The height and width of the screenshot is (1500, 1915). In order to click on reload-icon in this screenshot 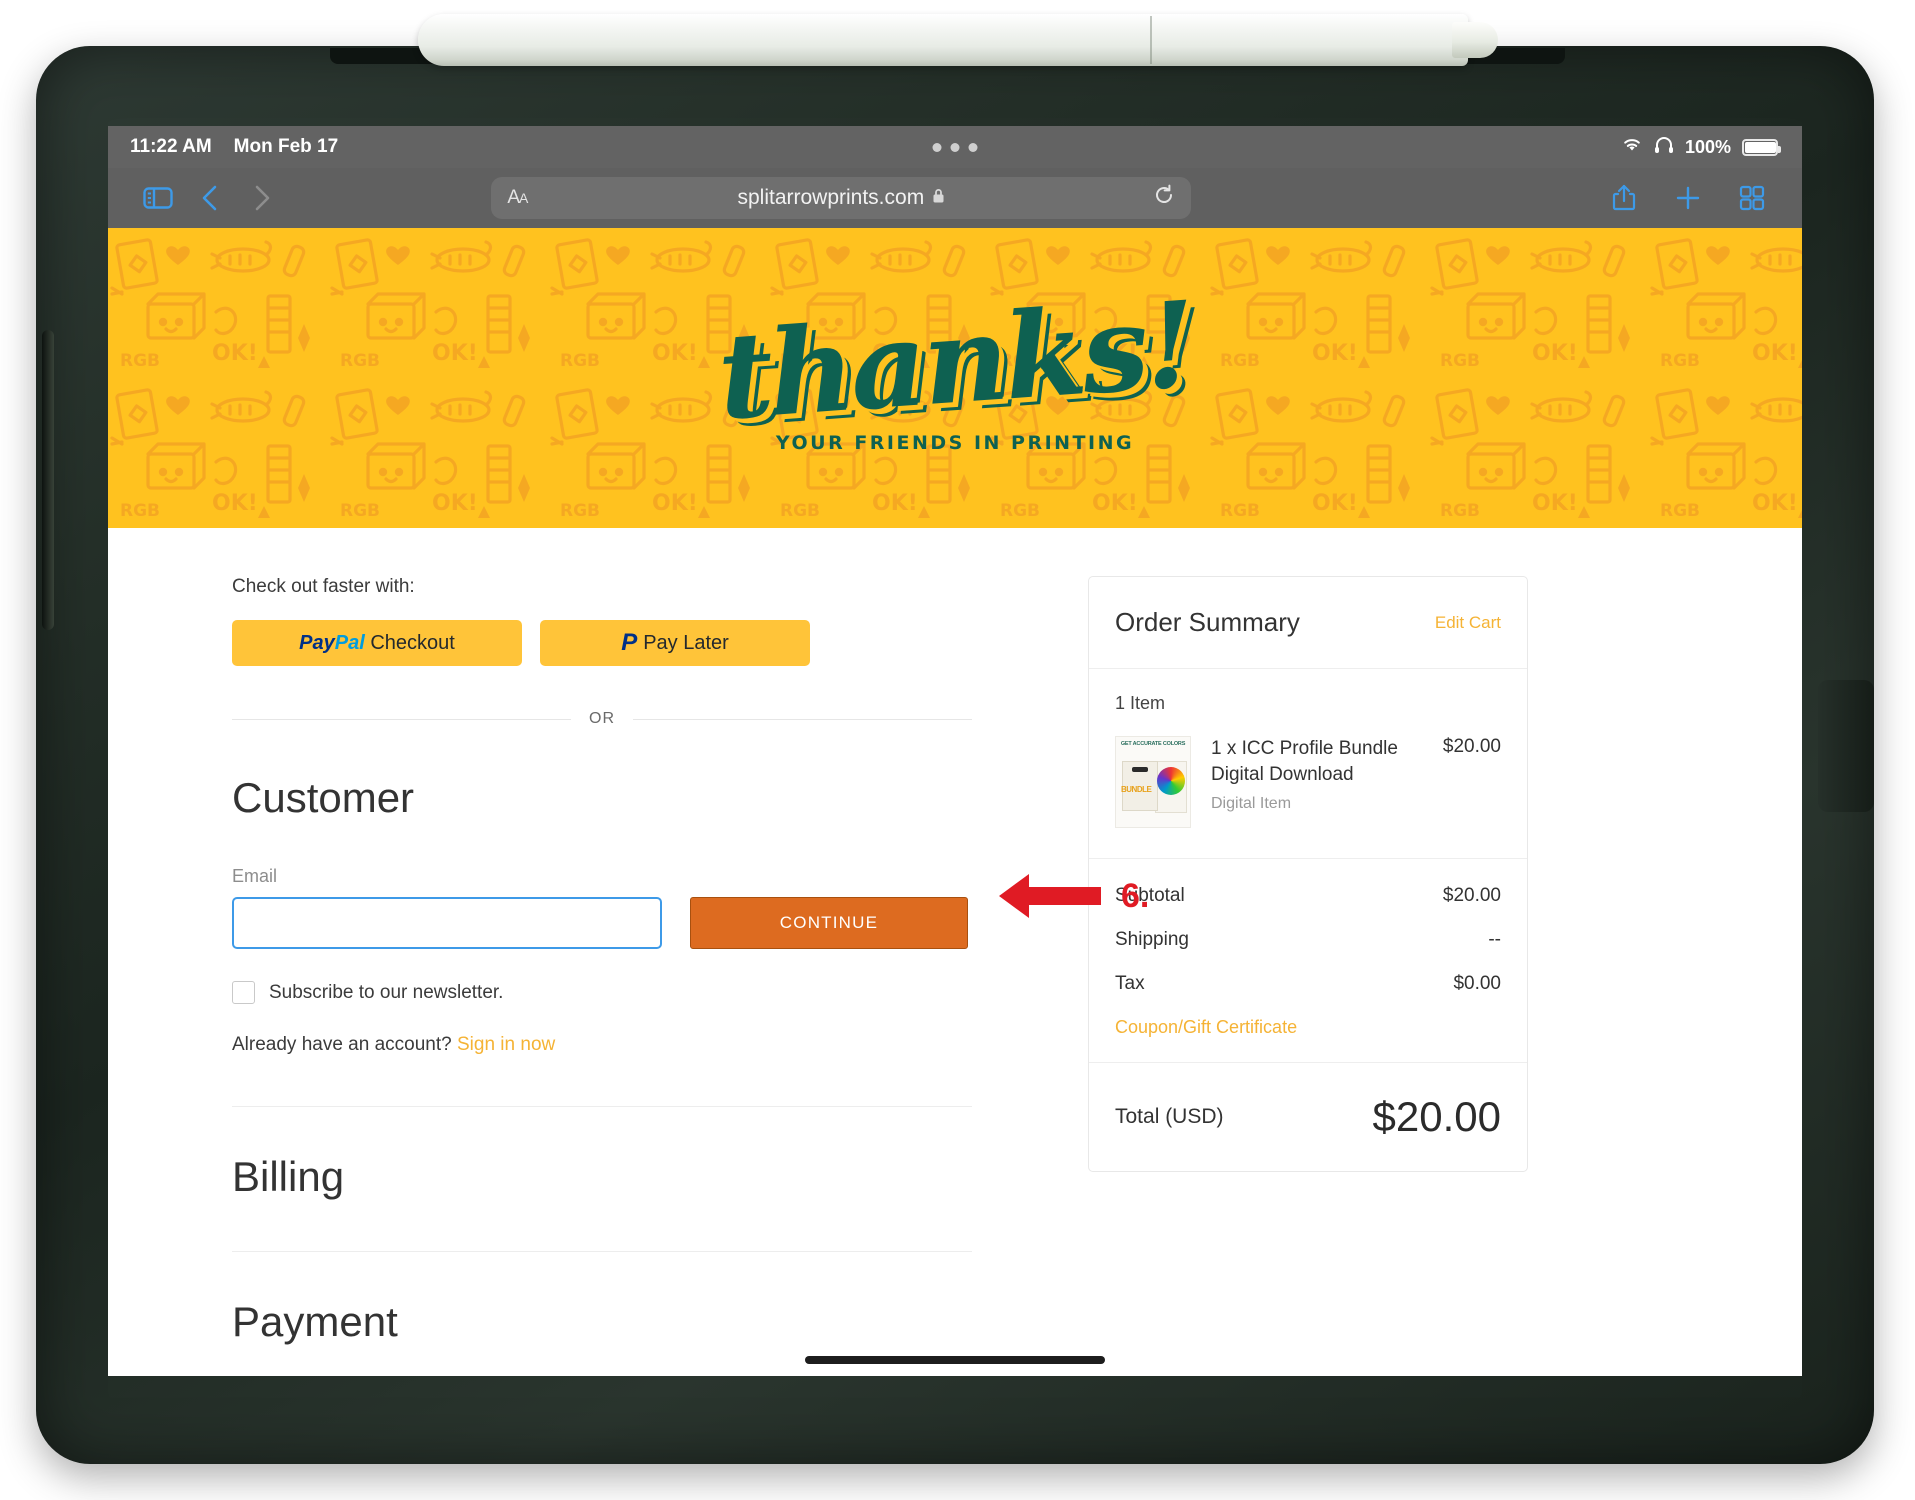, I will do `click(1164, 198)`.